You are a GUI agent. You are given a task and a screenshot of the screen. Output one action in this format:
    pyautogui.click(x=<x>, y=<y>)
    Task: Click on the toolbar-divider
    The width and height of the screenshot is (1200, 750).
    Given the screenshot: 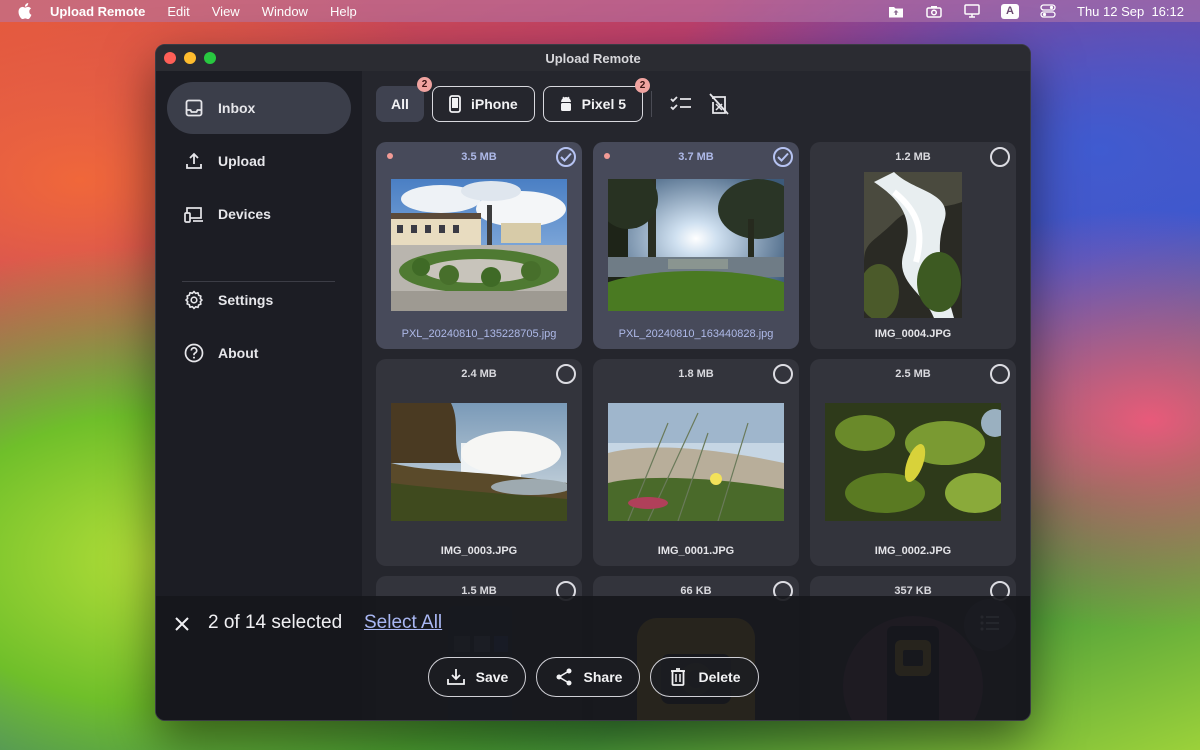 What is the action you would take?
    pyautogui.click(x=652, y=104)
    